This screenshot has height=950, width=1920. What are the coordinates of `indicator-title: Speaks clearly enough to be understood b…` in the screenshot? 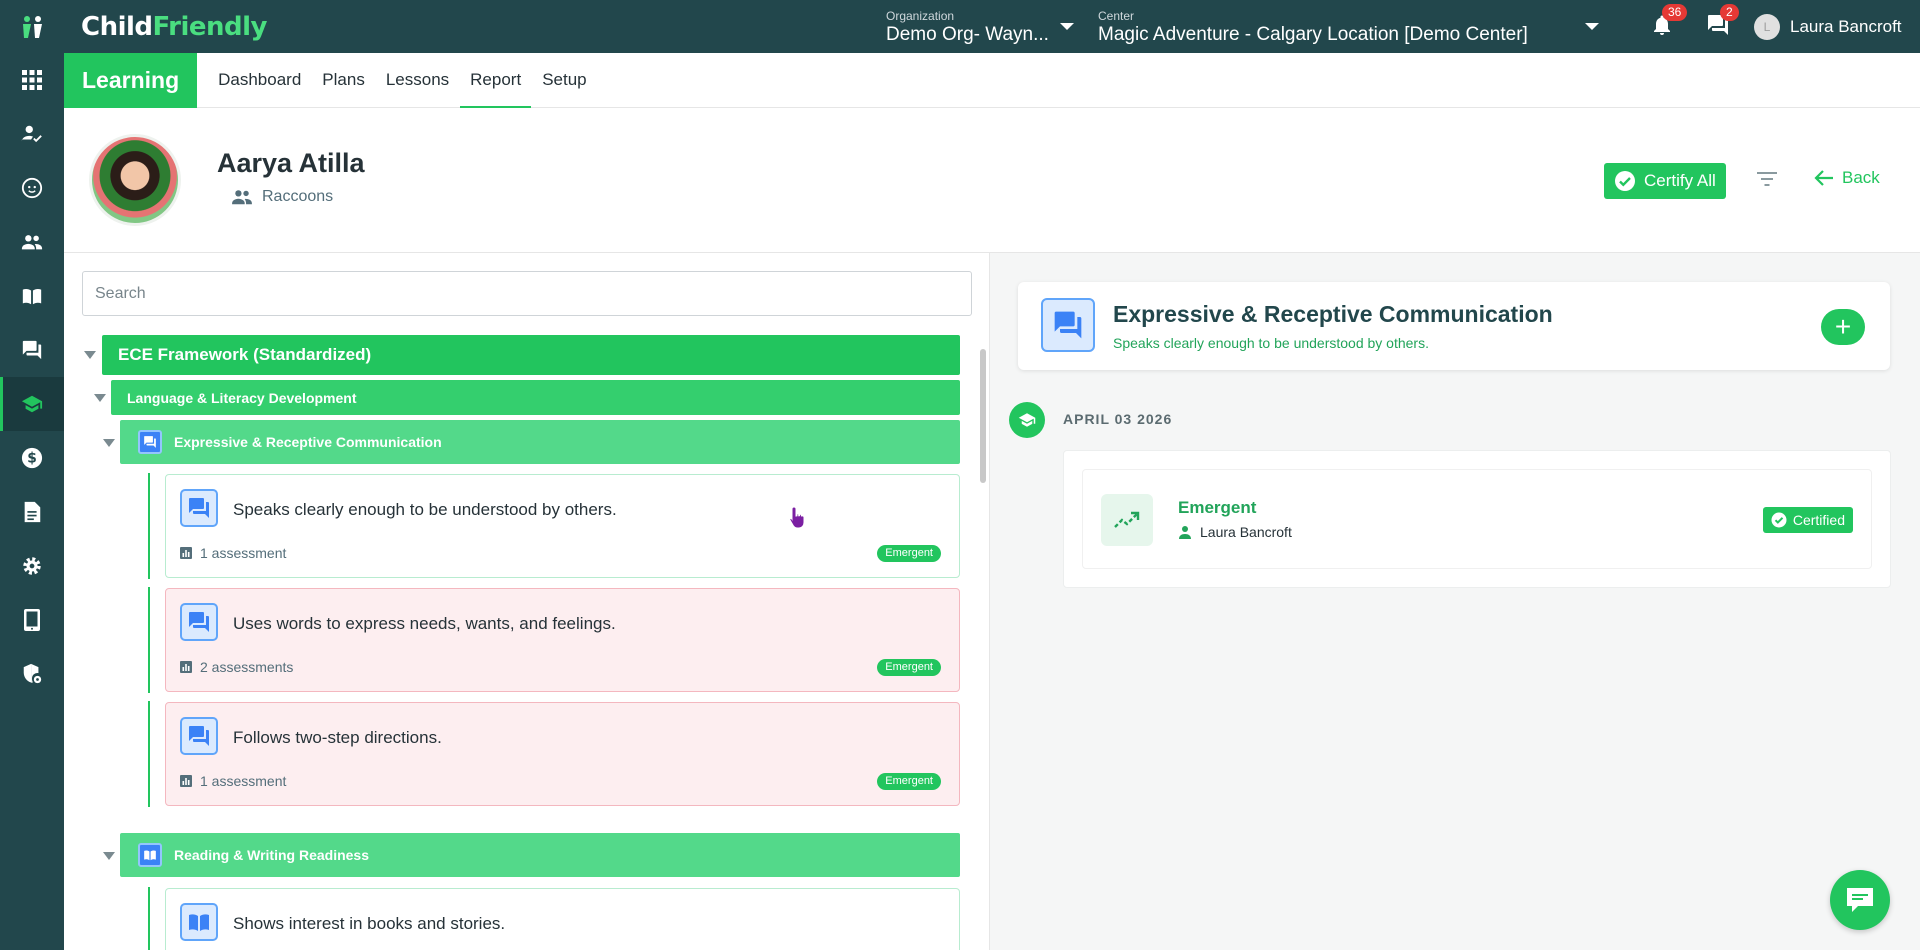 It's located at (425, 509).